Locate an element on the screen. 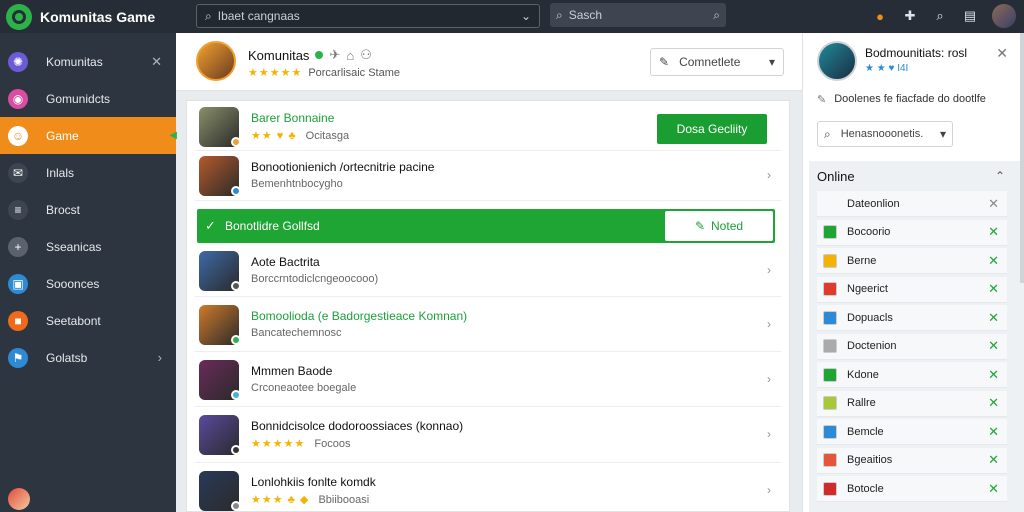 The height and width of the screenshot is (512, 1024). panel-select-dropdown: ⌕ Henasnooonetis. ▾ is located at coordinates (885, 134).